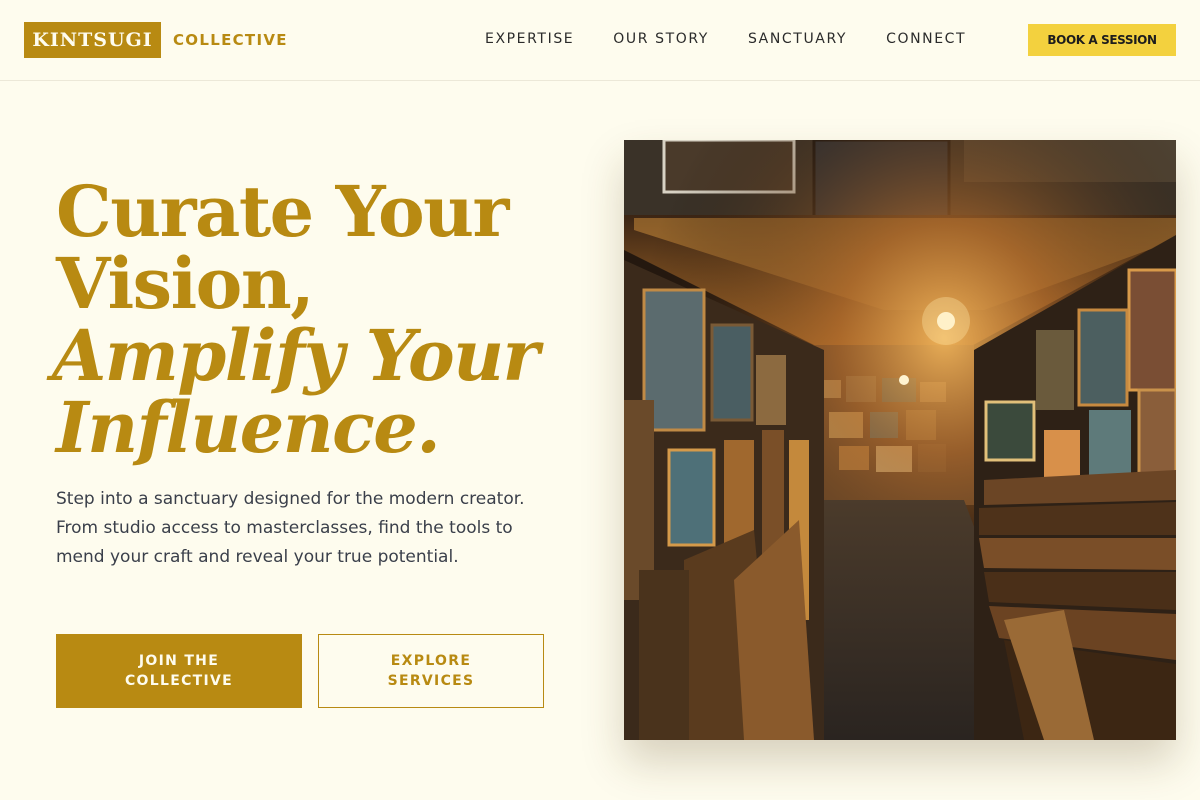 The image size is (1200, 800). I want to click on nav-item-our-story: OUR STORY, so click(661, 39).